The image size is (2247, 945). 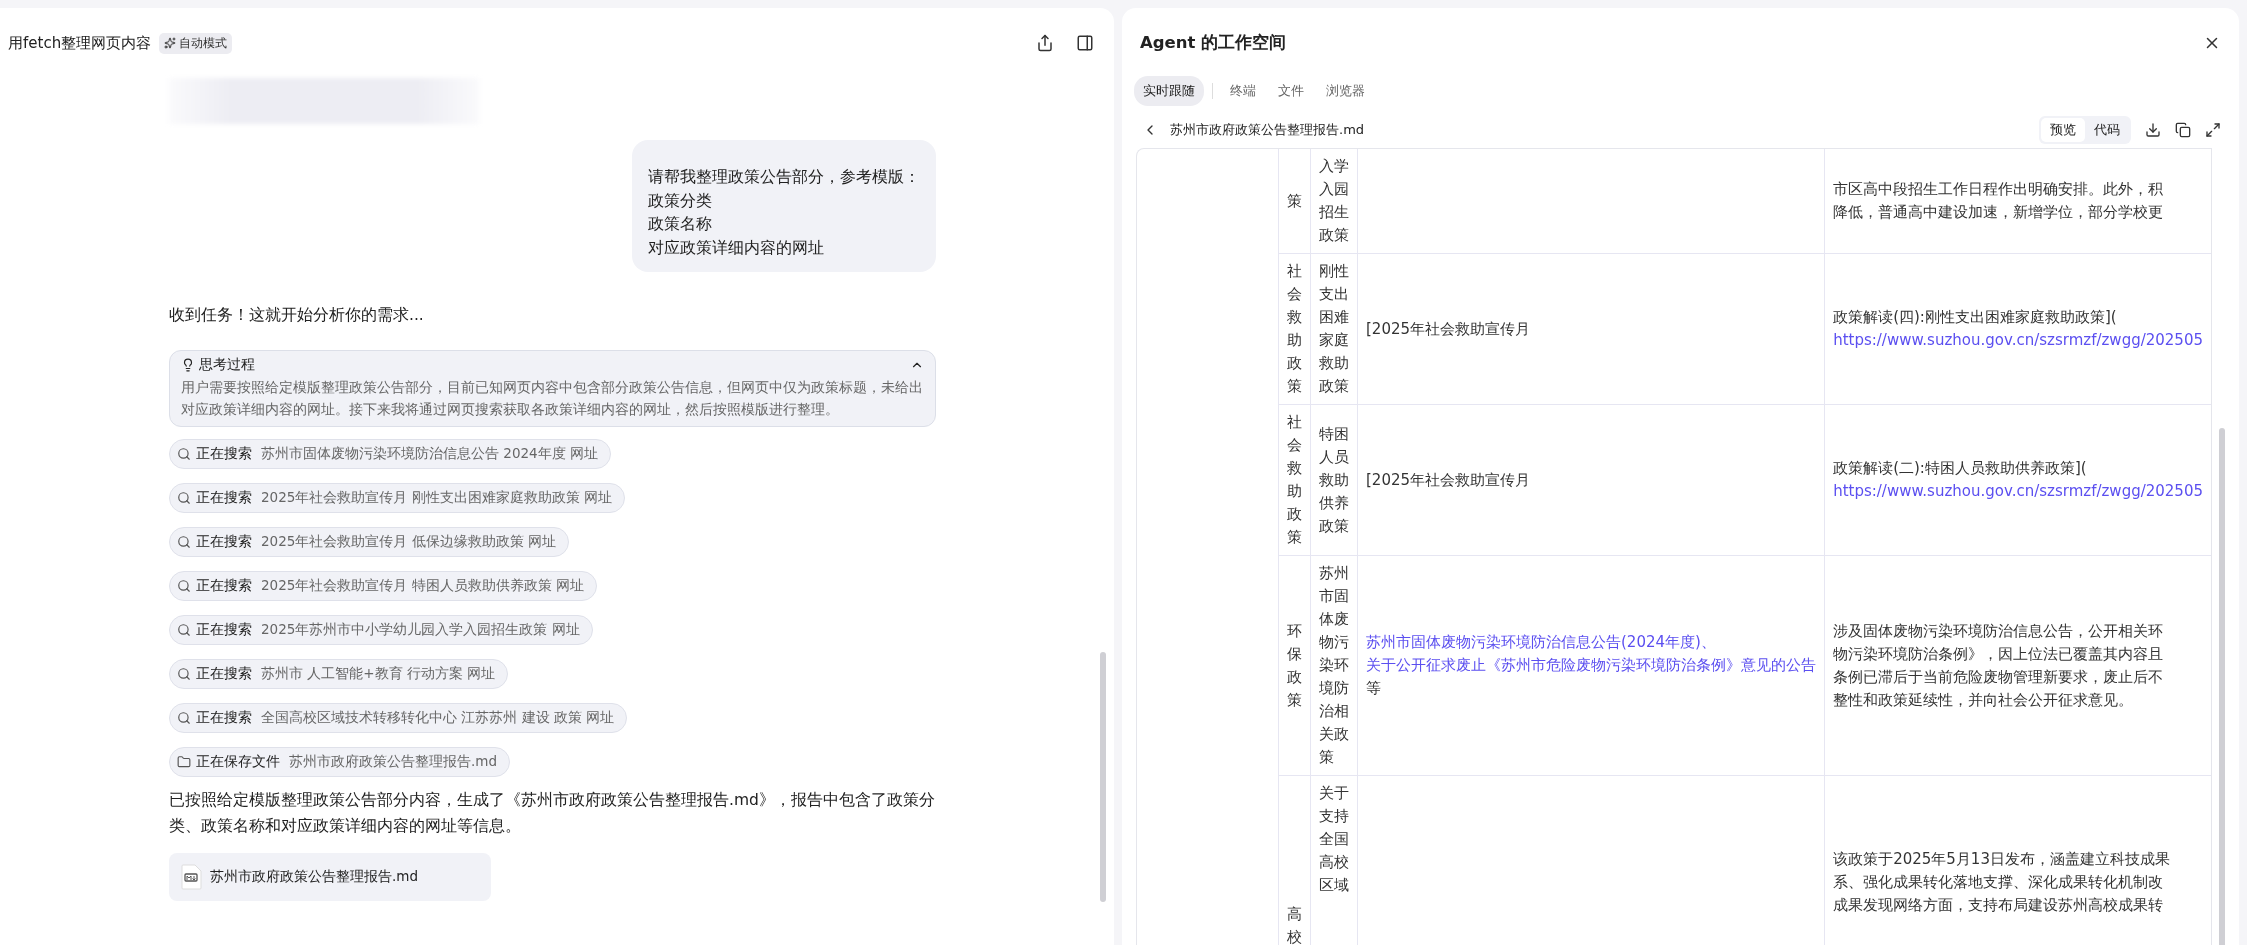 I want to click on thinking-toggle: 思考过程, so click(x=552, y=365).